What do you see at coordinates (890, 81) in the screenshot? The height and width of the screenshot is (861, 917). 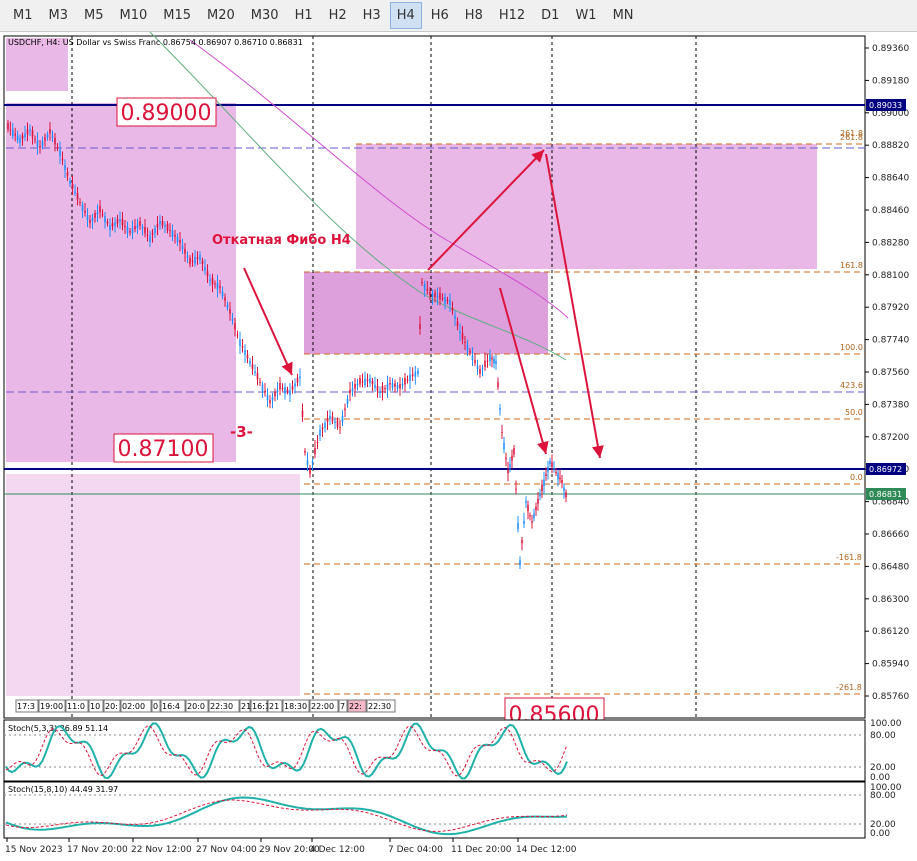 I see `price-tick-label: 0.89180` at bounding box center [890, 81].